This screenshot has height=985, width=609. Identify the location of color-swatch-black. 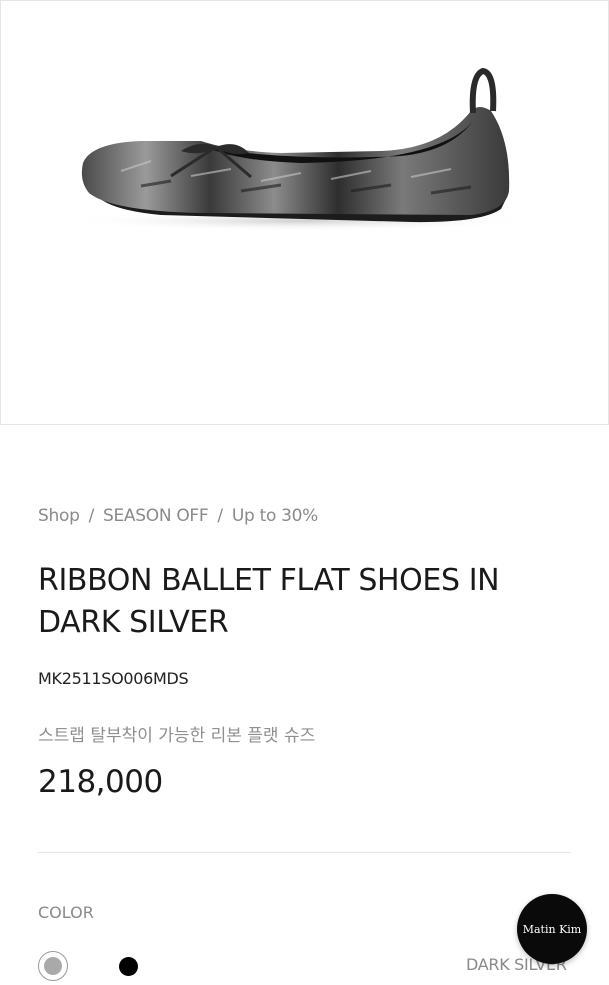
(128, 966).